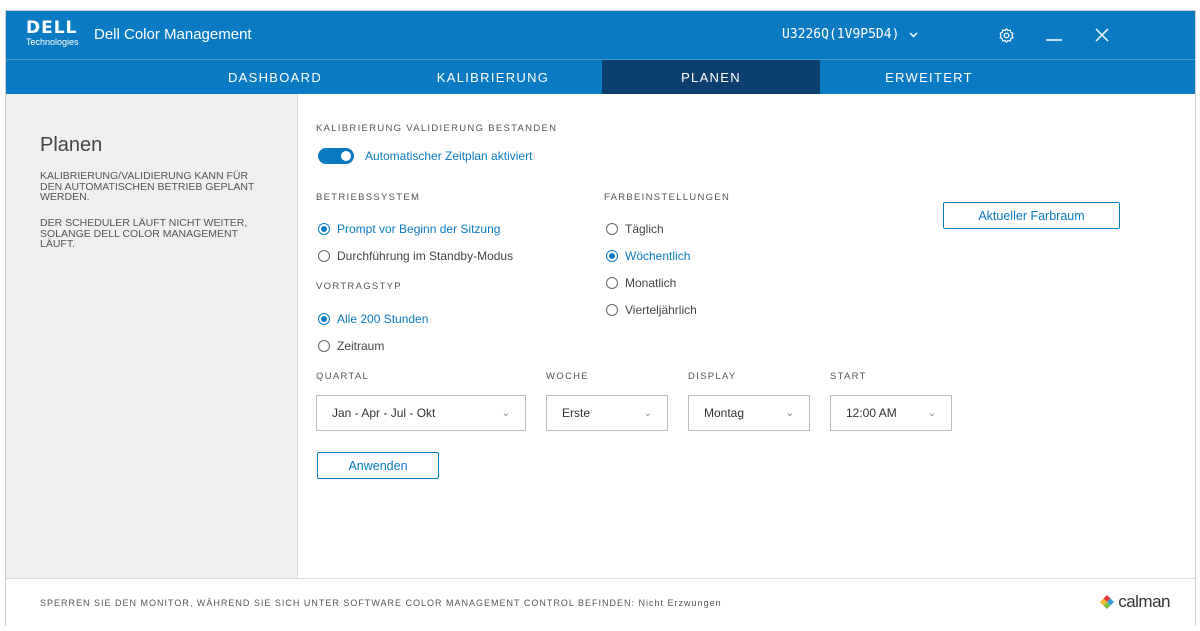 The height and width of the screenshot is (631, 1200). Describe the element at coordinates (724, 413) in the screenshot. I see `display-value: Montag` at that location.